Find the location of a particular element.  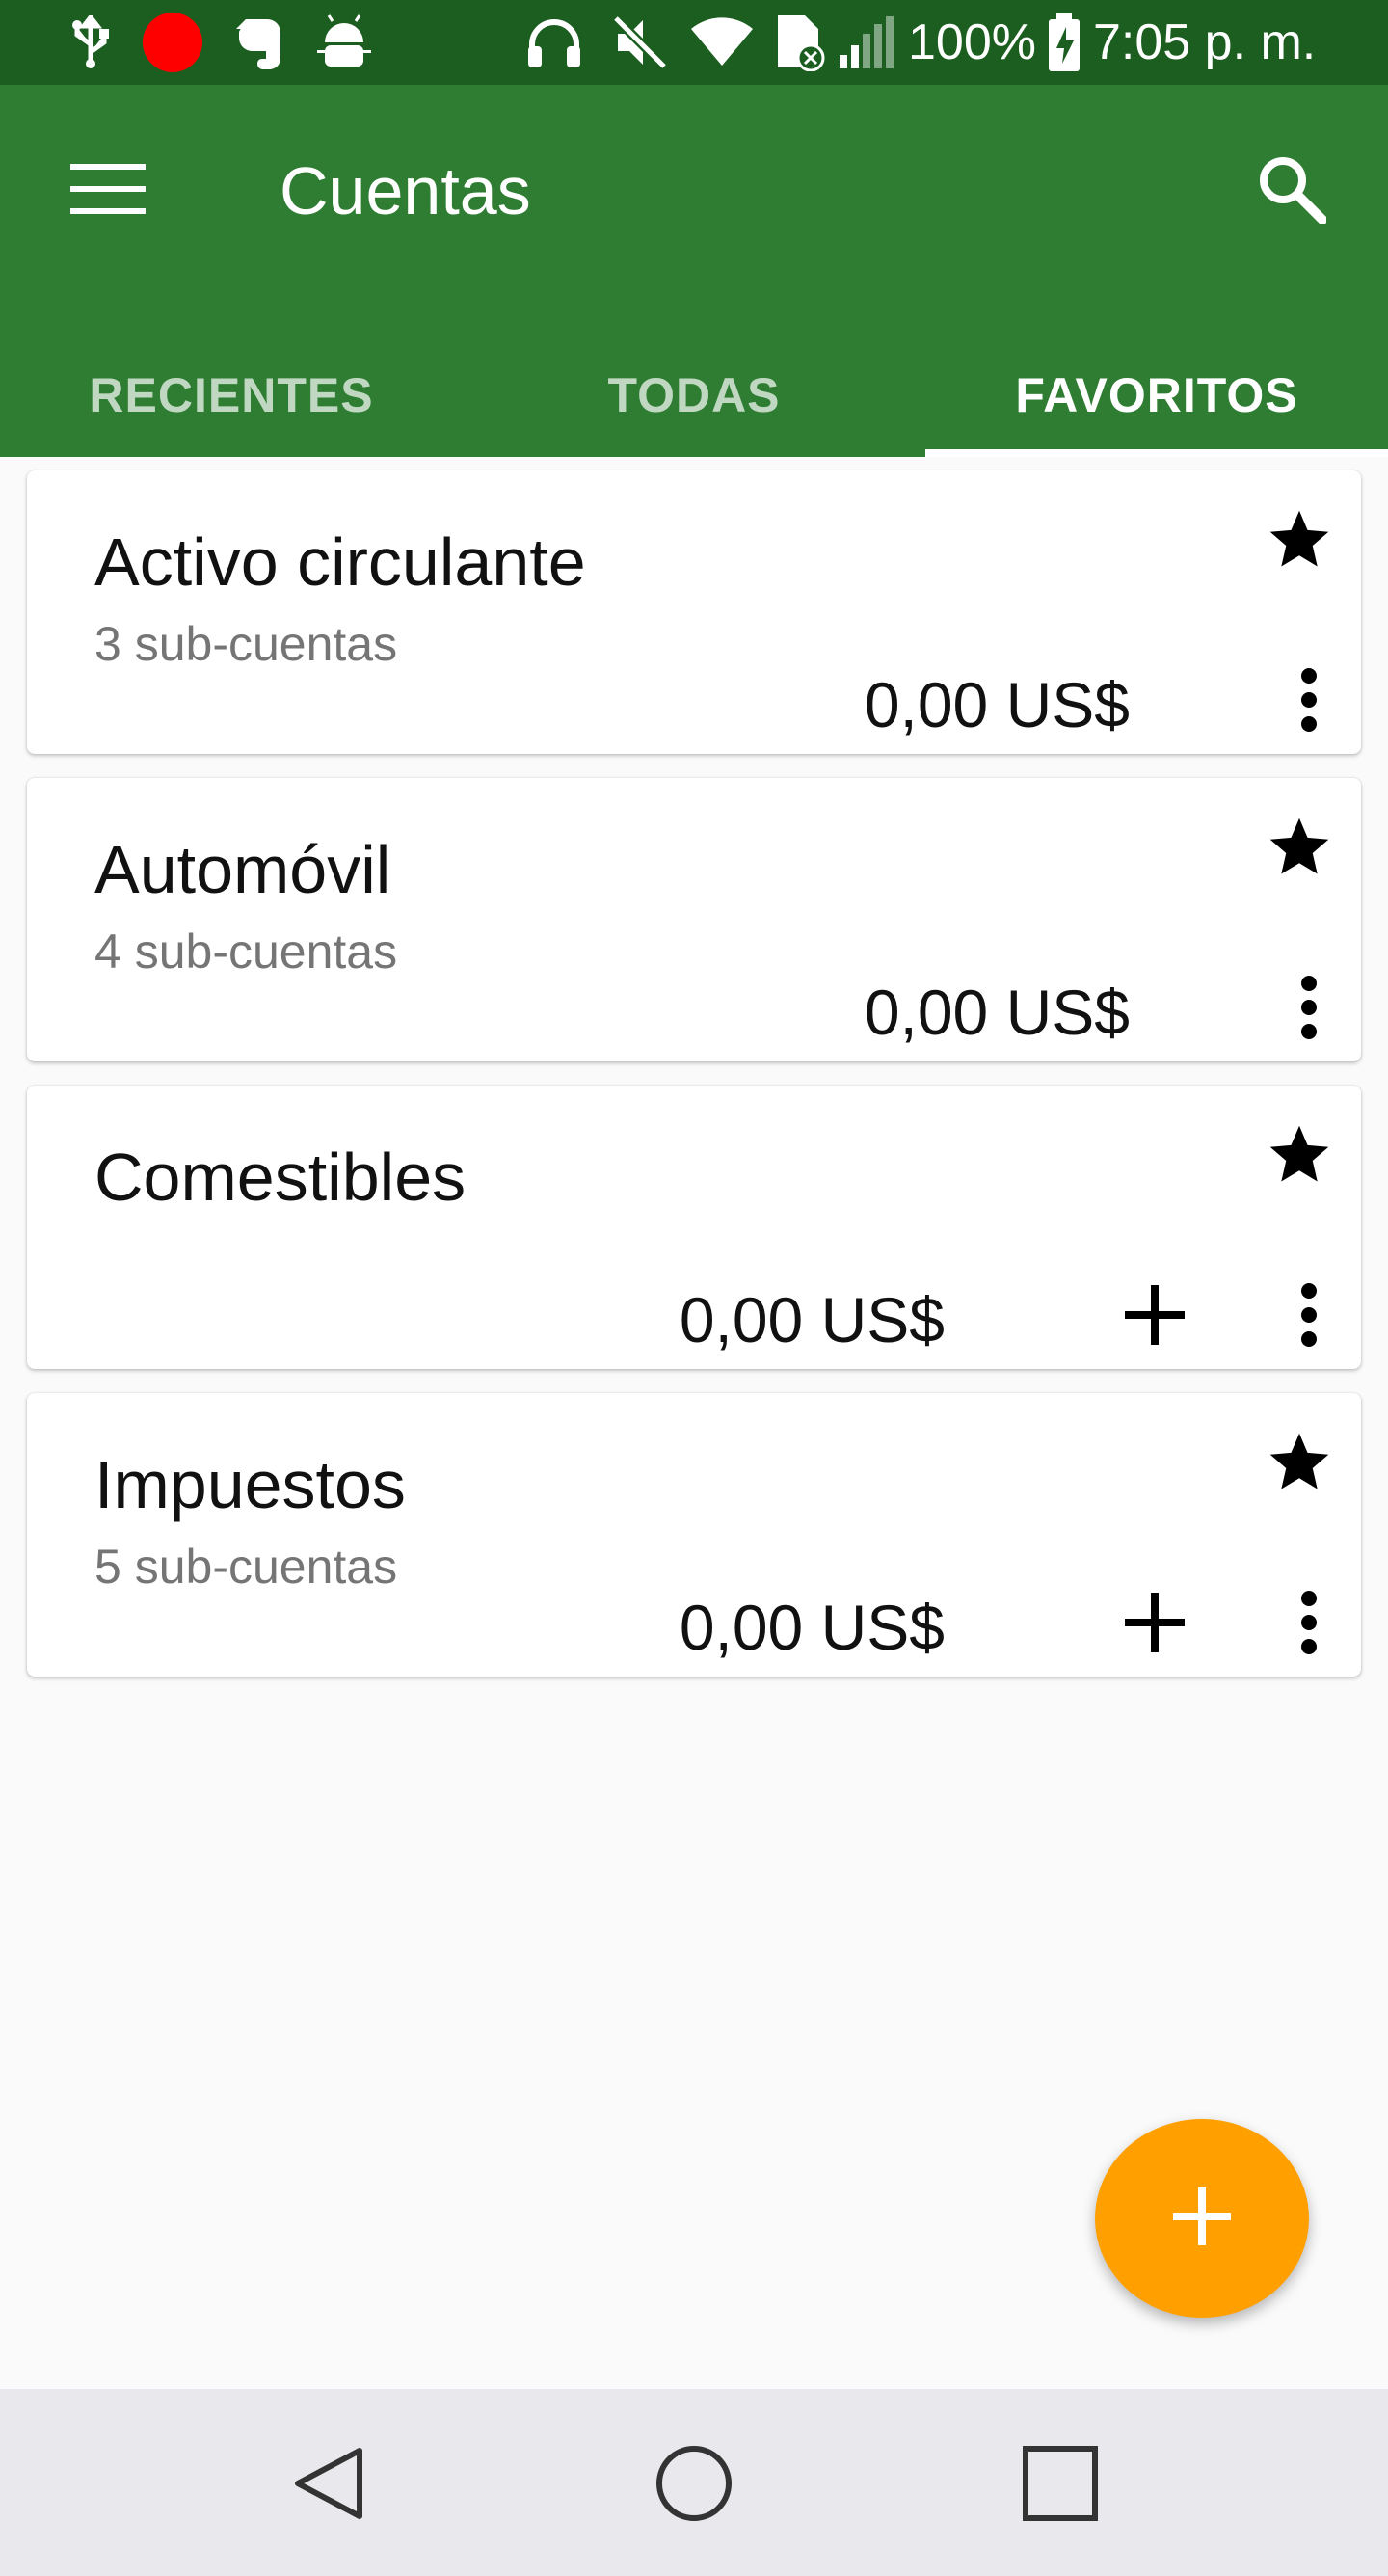

sim-error-icon is located at coordinates (800, 42).